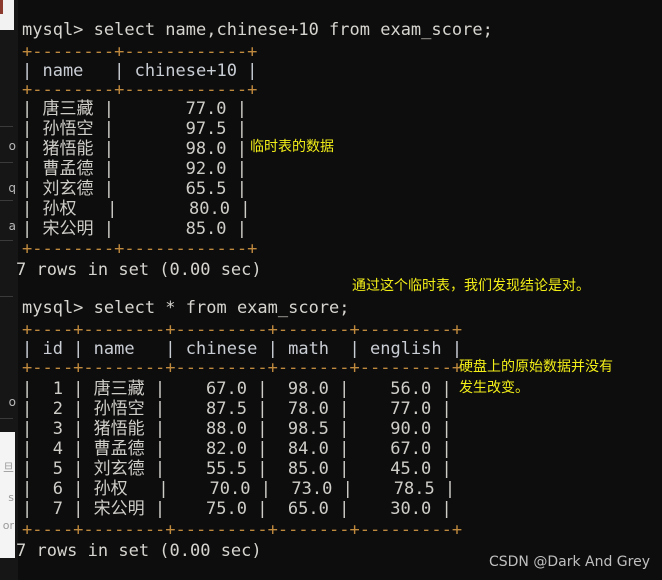 Image resolution: width=662 pixels, height=580 pixels. I want to click on background-panel-fragment: or, so click(8, 525).